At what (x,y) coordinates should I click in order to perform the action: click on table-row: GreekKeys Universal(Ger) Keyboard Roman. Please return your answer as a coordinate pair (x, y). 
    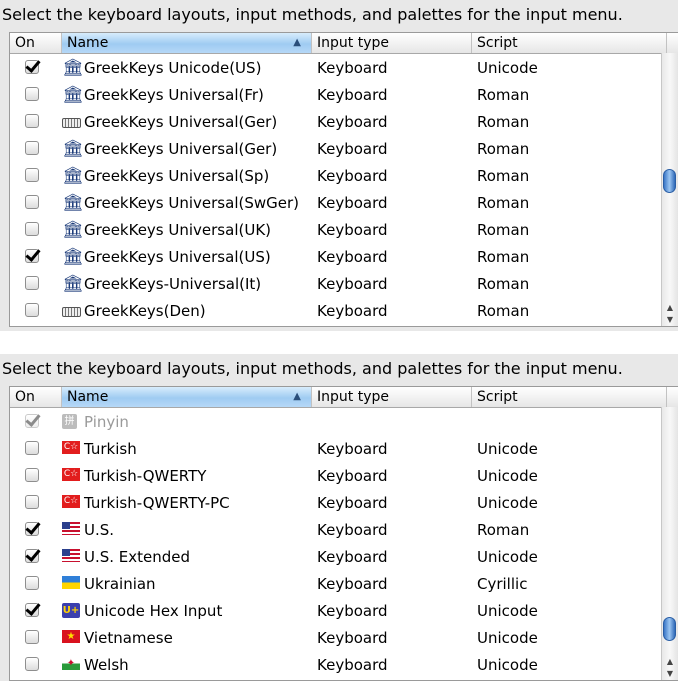
    Looking at the image, I should click on (344, 121).